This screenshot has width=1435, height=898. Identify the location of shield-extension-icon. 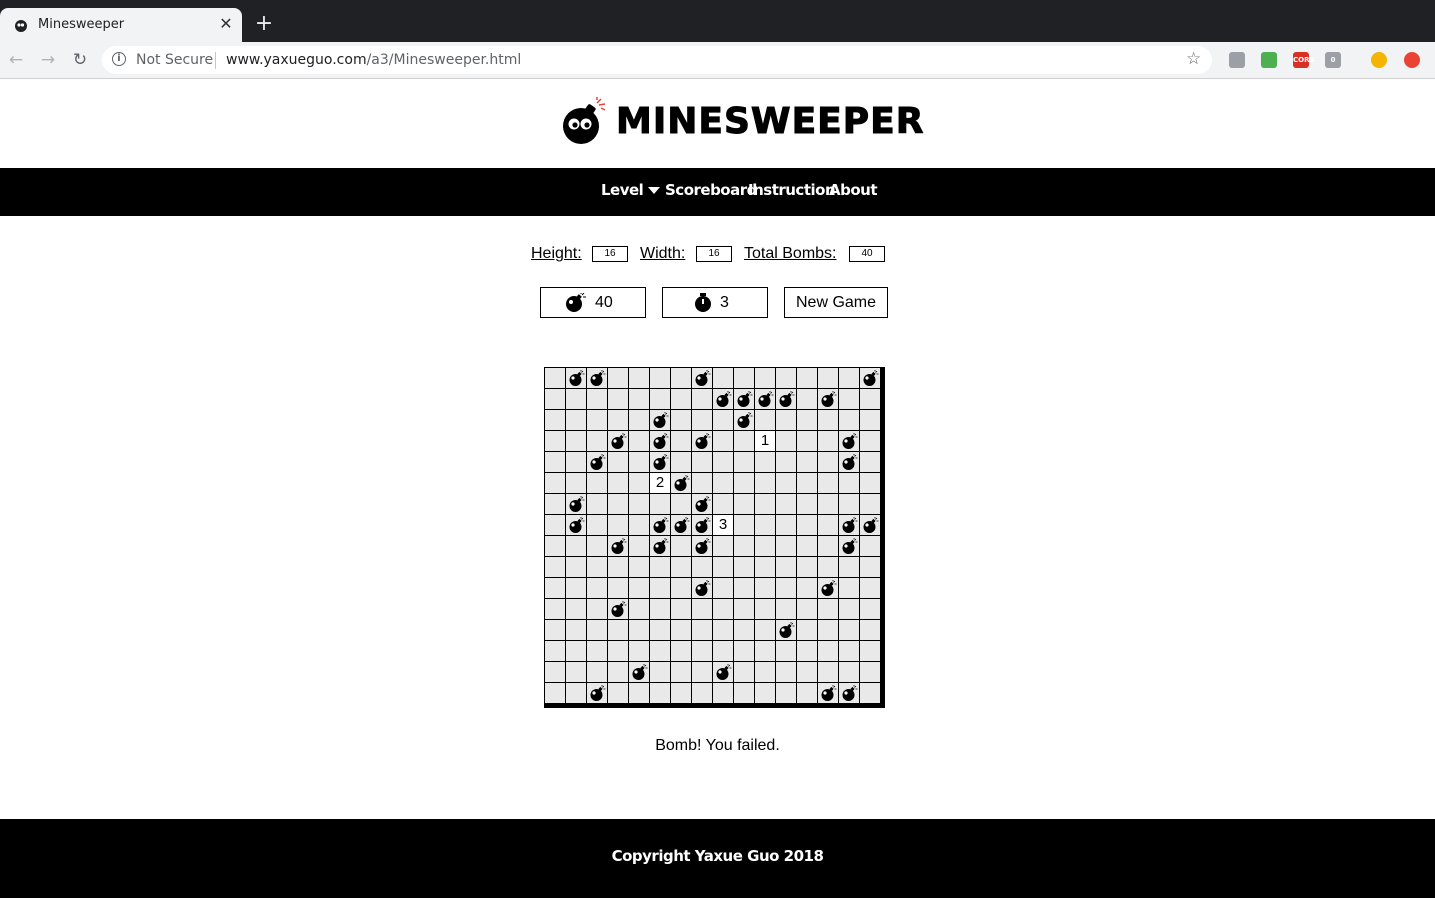
(1269, 60).